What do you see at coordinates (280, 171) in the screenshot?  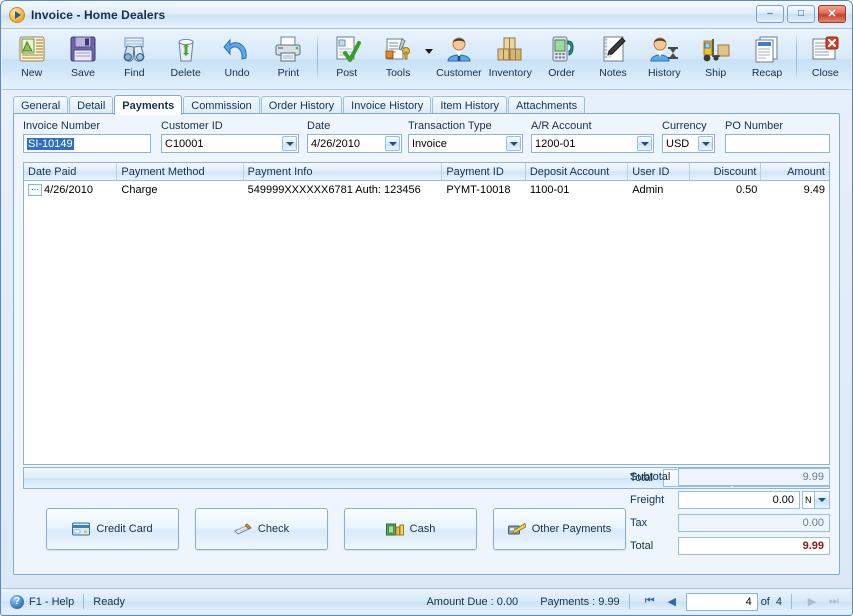 I see `column-label: Payment Info` at bounding box center [280, 171].